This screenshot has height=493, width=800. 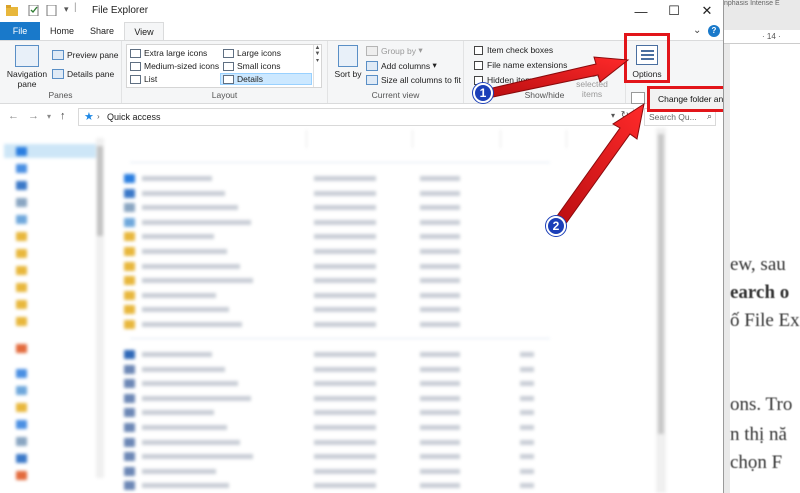 What do you see at coordinates (758, 264) in the screenshot?
I see `doc-line: ew, sau` at bounding box center [758, 264].